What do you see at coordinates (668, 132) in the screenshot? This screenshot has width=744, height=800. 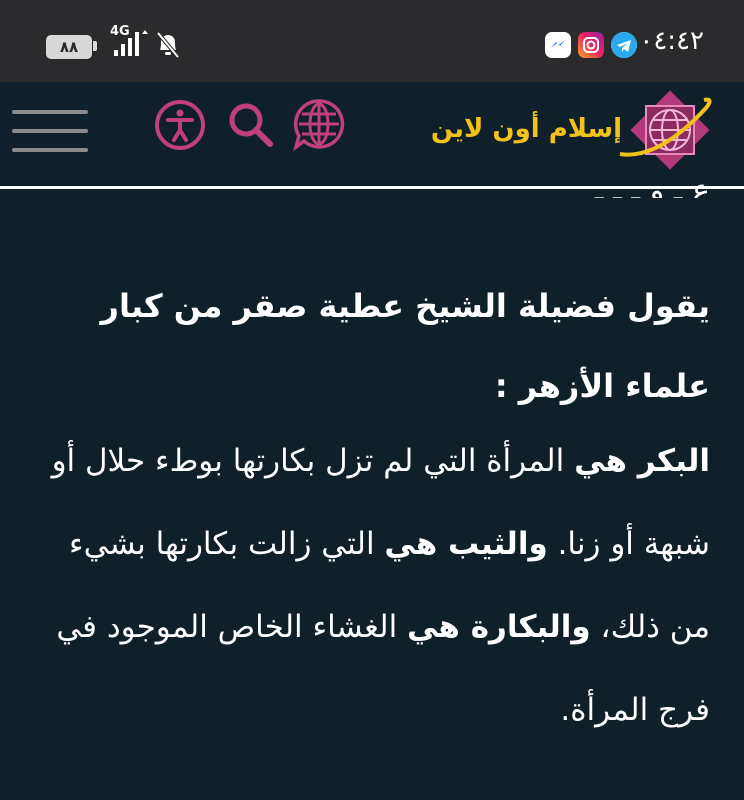 I see `site-logo-icon` at bounding box center [668, 132].